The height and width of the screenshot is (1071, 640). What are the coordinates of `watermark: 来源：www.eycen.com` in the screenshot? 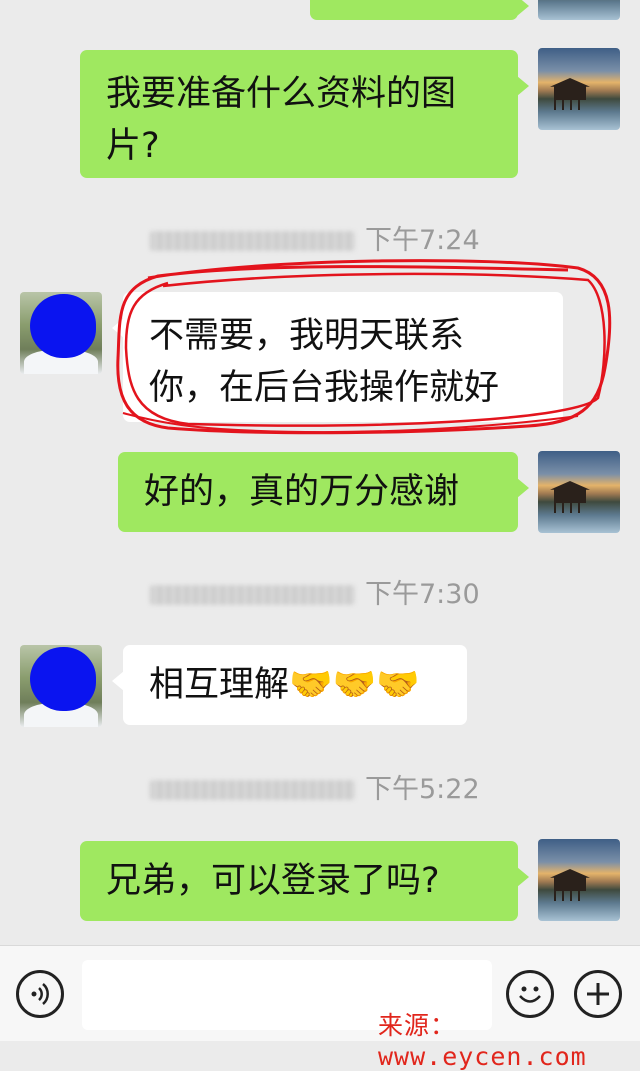 It's located at (482, 1041).